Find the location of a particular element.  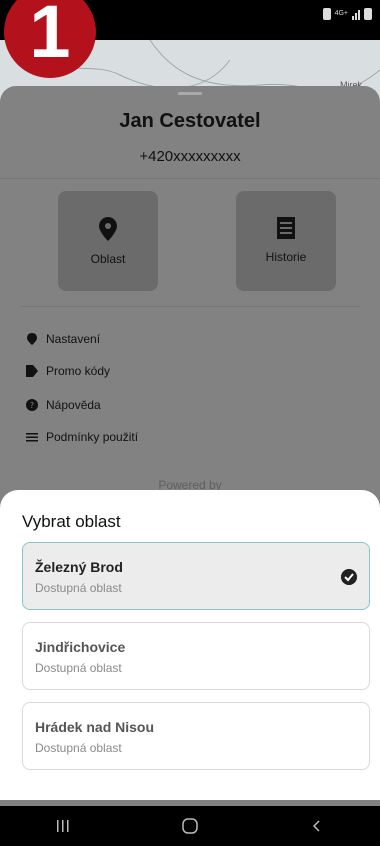

profile-name: Jan Cestovatel is located at coordinates (190, 121).